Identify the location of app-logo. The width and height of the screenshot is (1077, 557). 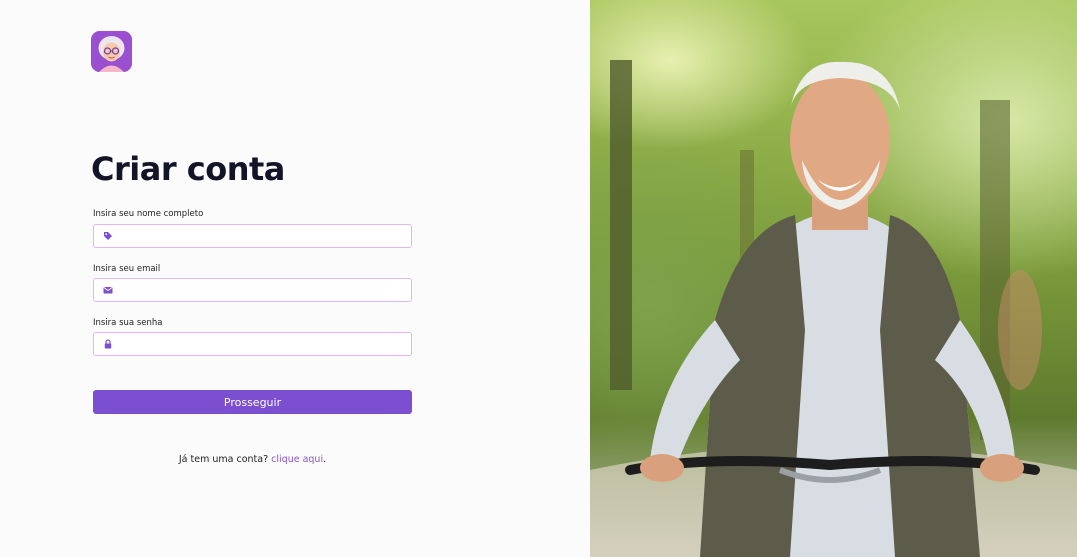
(111, 51).